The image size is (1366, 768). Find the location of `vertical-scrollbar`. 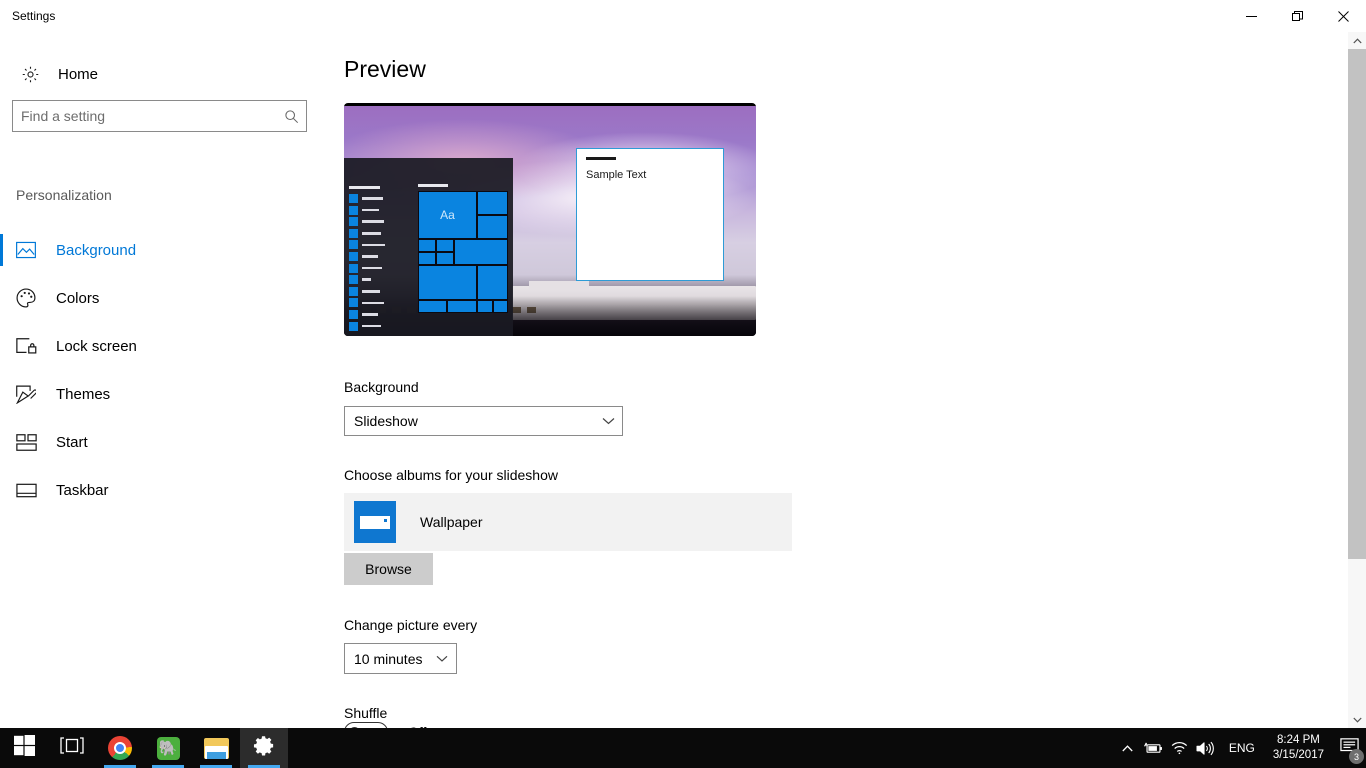

vertical-scrollbar is located at coordinates (1357, 380).